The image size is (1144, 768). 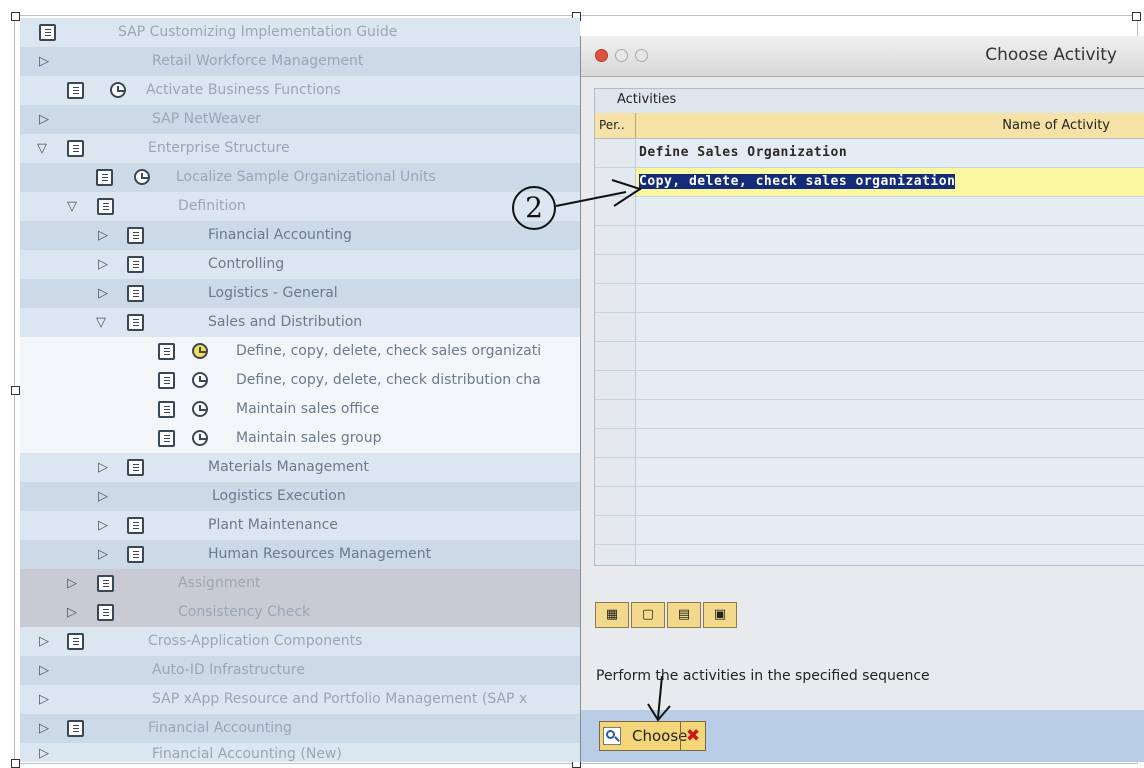 I want to click on annotation-arrows, so click(x=613, y=450).